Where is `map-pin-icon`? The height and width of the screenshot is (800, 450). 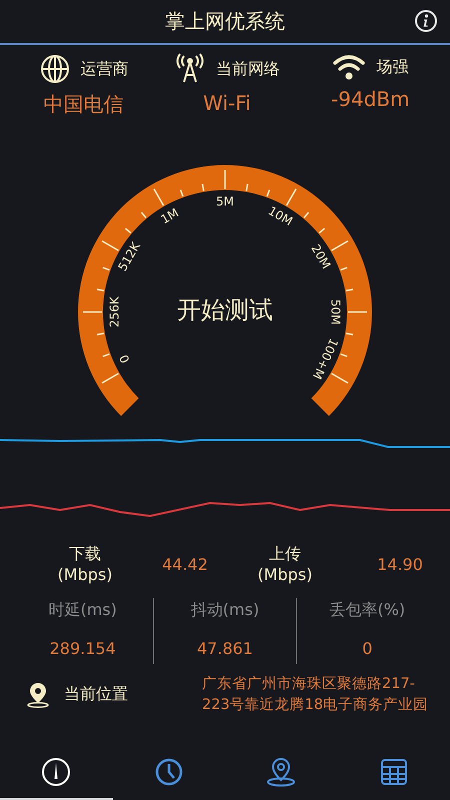
map-pin-icon is located at coordinates (281, 772).